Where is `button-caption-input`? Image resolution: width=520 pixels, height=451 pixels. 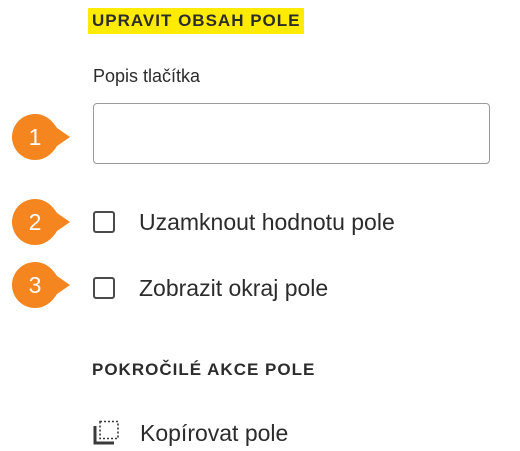 button-caption-input is located at coordinates (291, 133).